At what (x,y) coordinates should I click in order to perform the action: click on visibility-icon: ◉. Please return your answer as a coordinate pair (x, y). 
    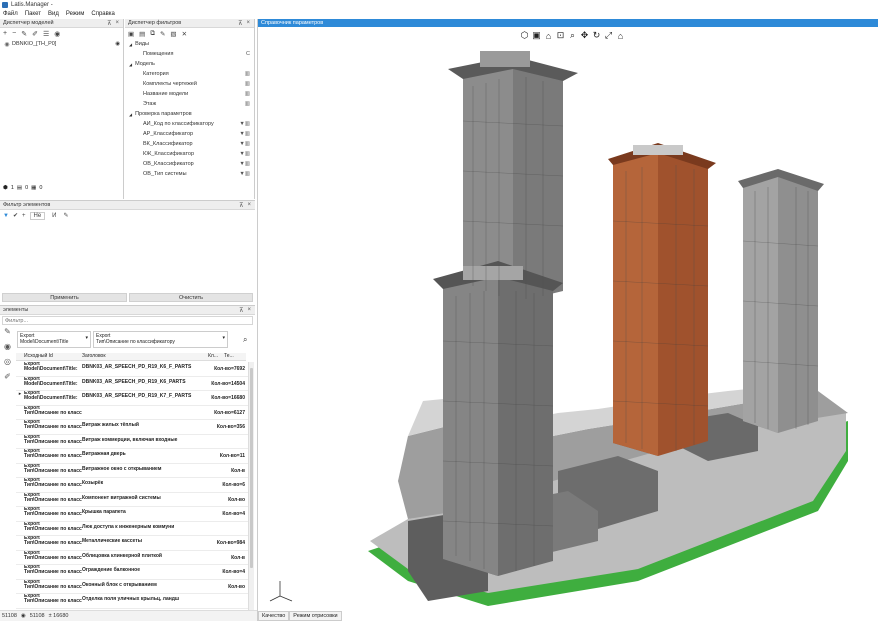
    Looking at the image, I should click on (117, 44).